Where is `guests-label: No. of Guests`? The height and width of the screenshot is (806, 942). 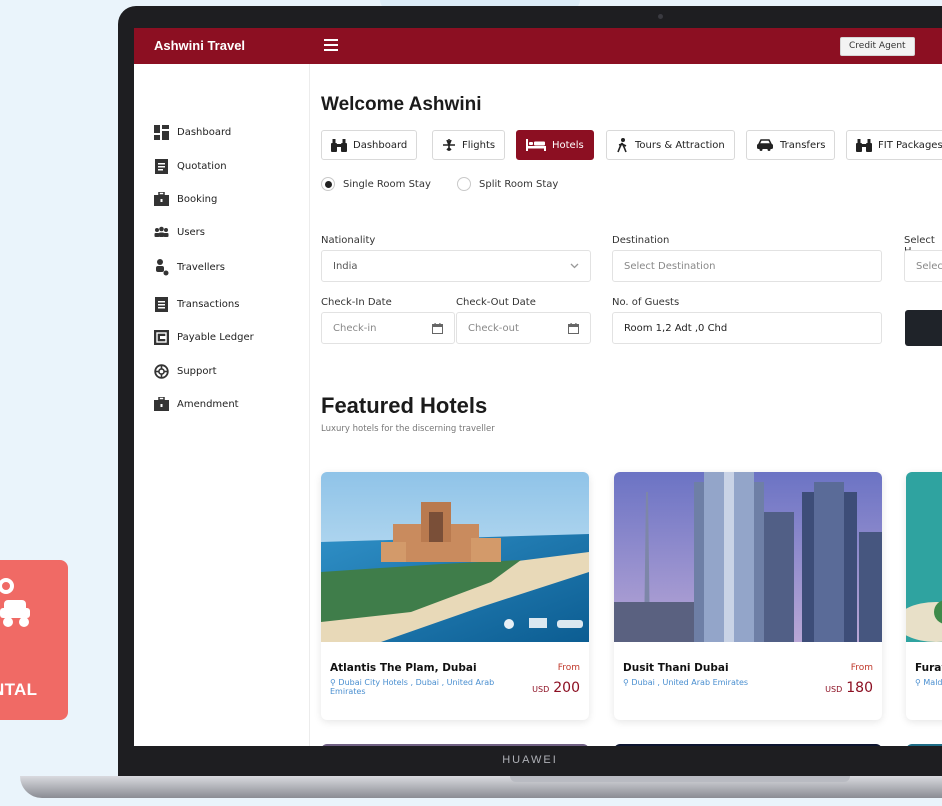 guests-label: No. of Guests is located at coordinates (646, 302).